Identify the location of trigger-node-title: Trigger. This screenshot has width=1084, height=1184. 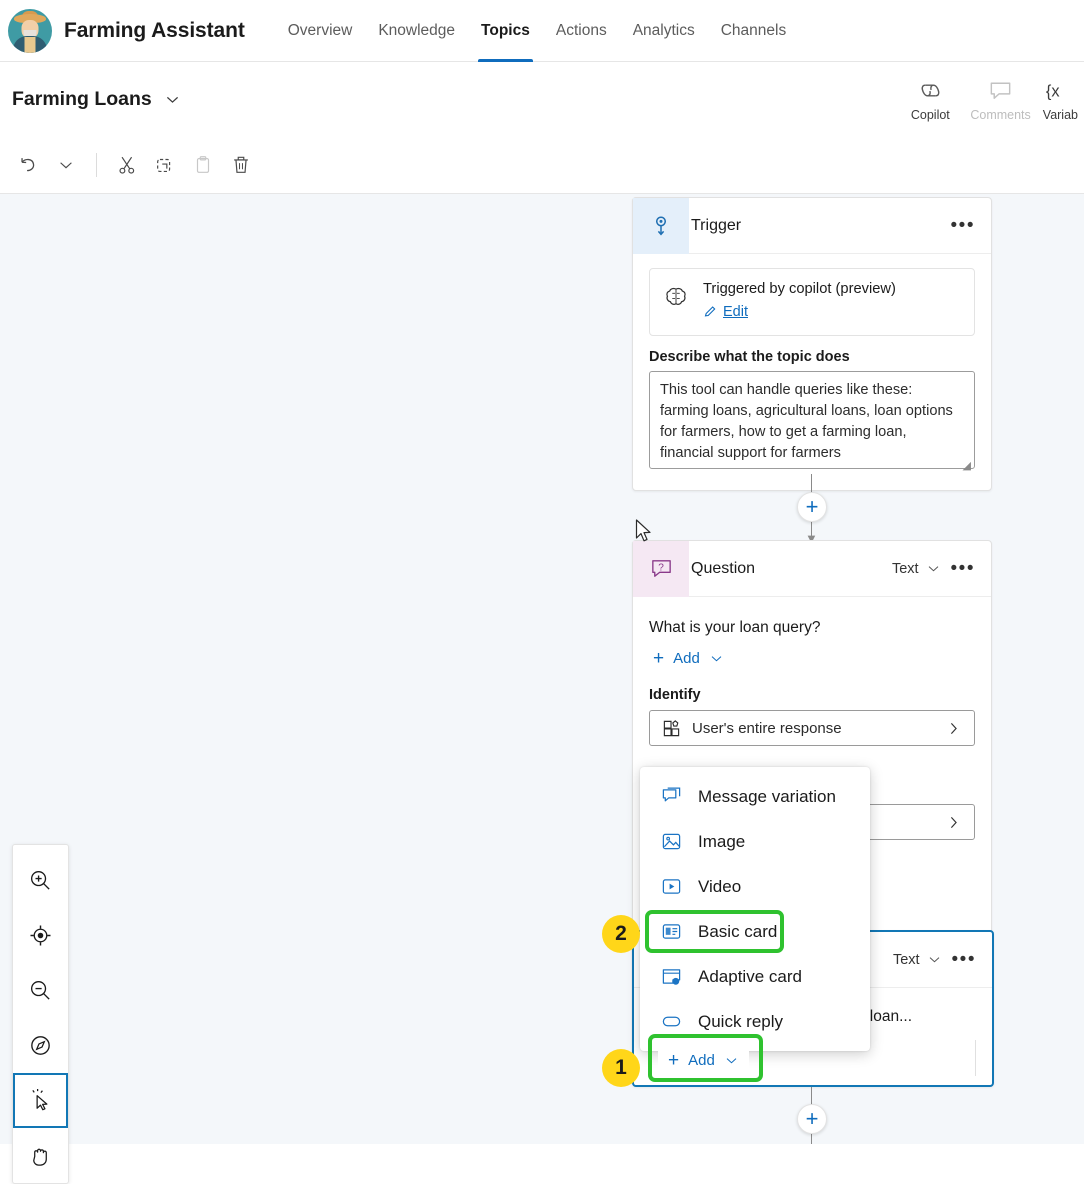
(716, 225).